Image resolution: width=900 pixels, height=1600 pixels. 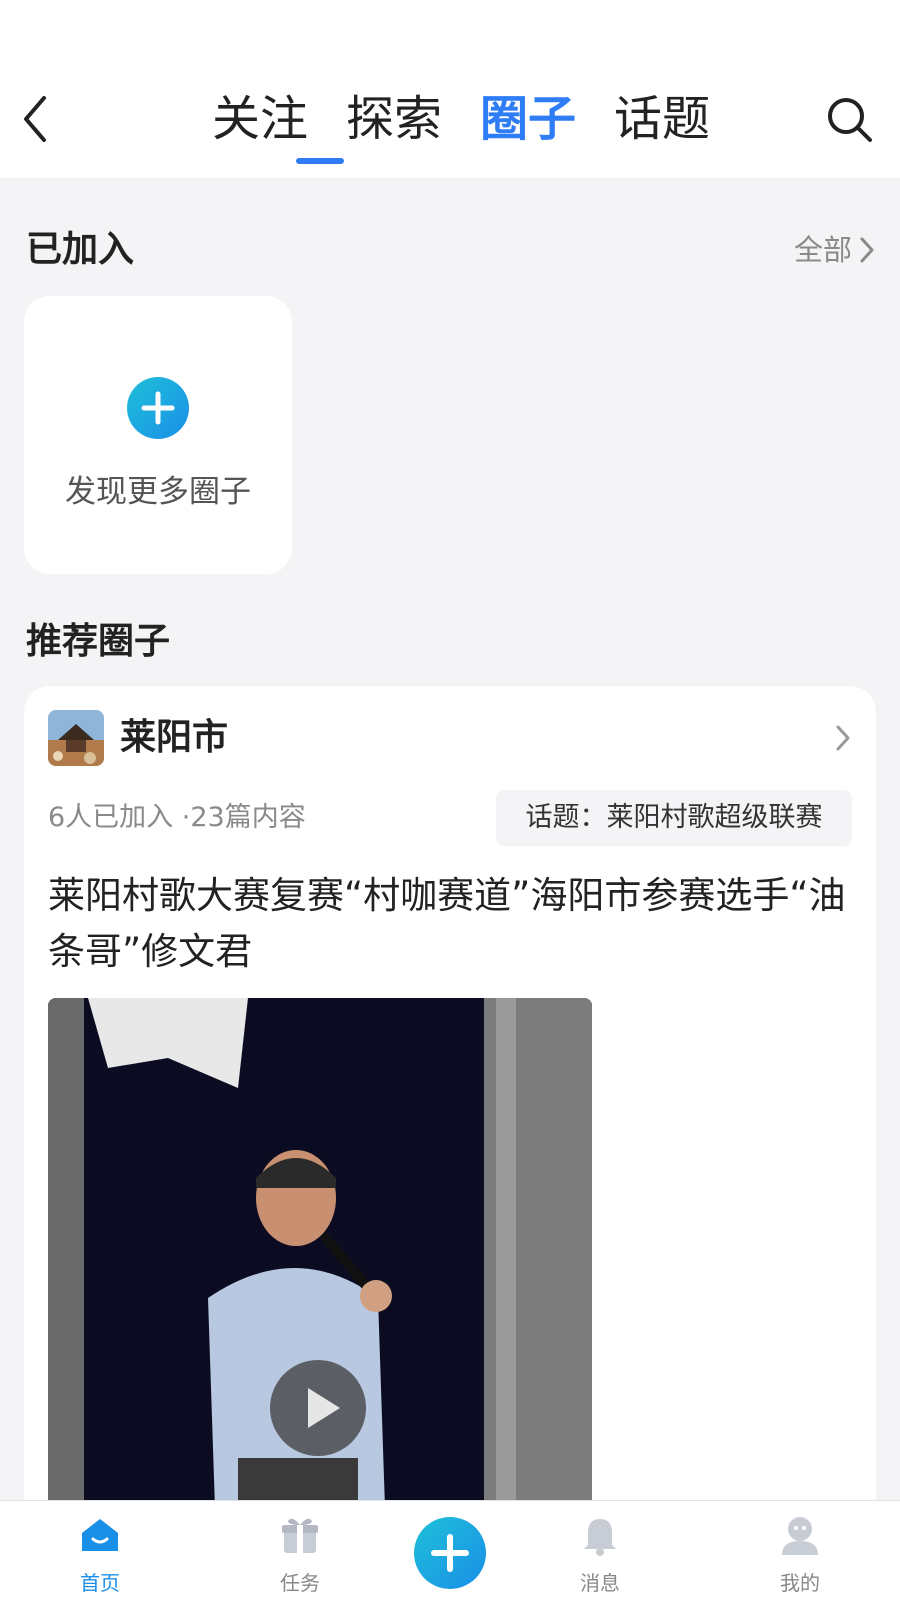 I want to click on active-tab-indicator, so click(x=320, y=161).